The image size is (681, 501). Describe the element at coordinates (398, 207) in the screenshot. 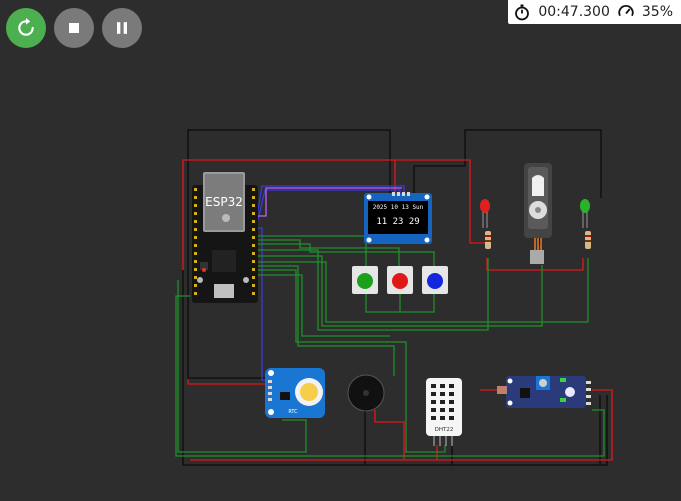

I see `oled-date: 2025 10 13 Sun` at that location.